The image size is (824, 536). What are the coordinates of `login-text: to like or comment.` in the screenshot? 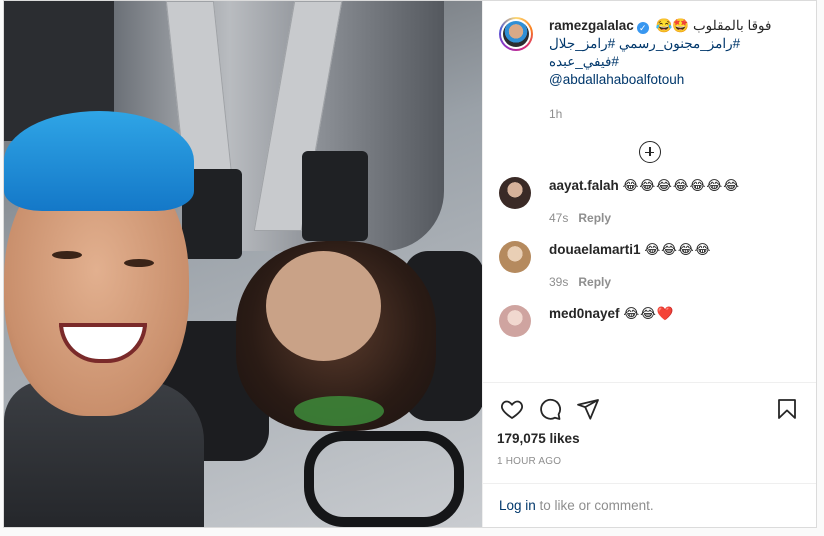 It's located at (594, 505).